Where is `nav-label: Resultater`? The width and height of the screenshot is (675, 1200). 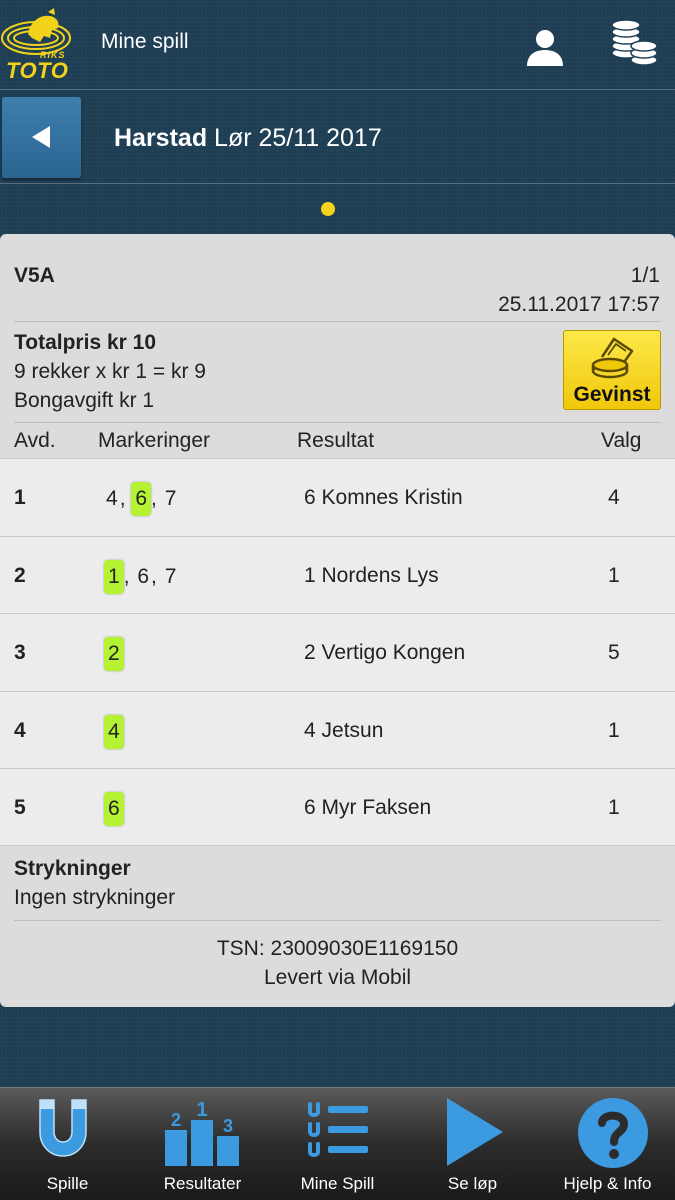
nav-label: Resultater is located at coordinates (202, 1183).